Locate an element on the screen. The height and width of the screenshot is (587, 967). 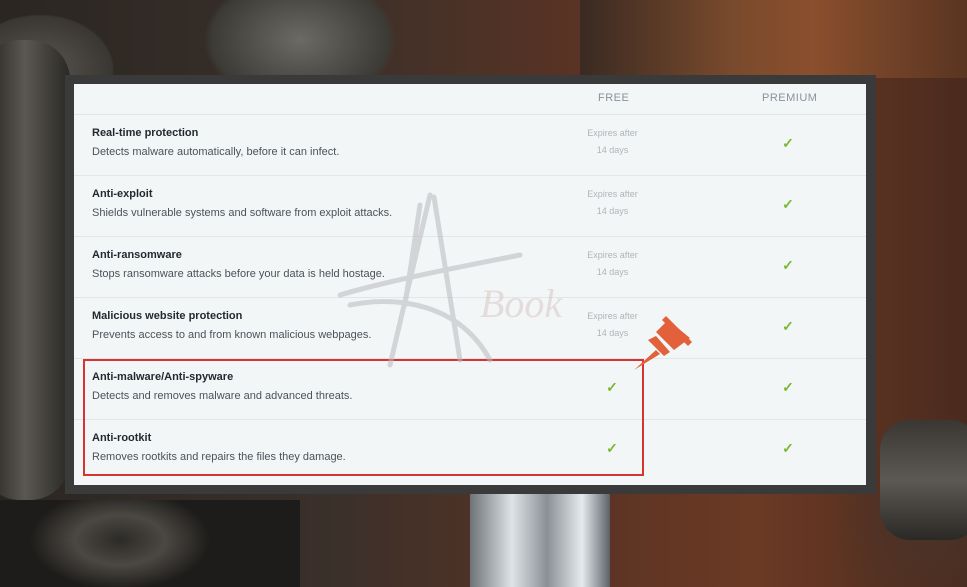
background-wood is located at coordinates (773, 39).